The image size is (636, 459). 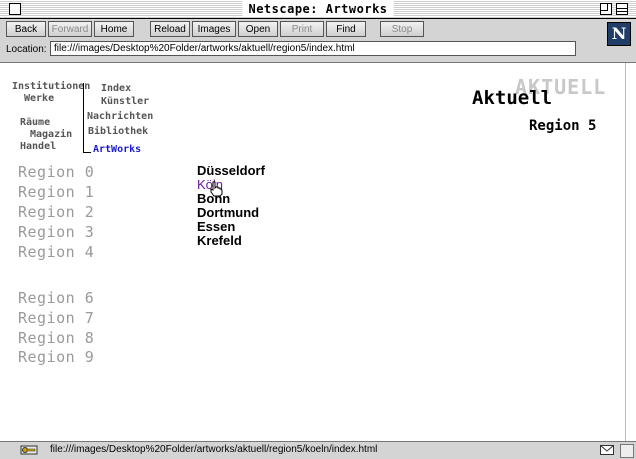 I want to click on region-link-6: Region 6, so click(x=56, y=298).